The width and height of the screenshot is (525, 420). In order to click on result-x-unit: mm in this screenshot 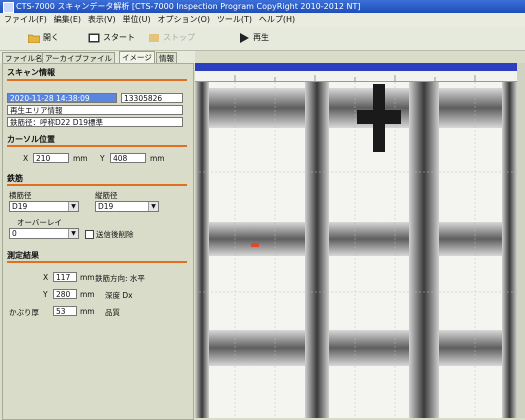, I will do `click(87, 277)`.